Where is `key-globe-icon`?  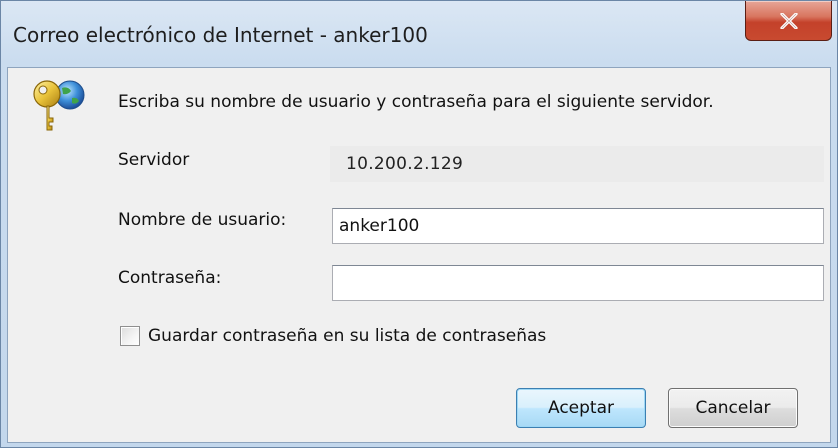 key-globe-icon is located at coordinates (59, 105).